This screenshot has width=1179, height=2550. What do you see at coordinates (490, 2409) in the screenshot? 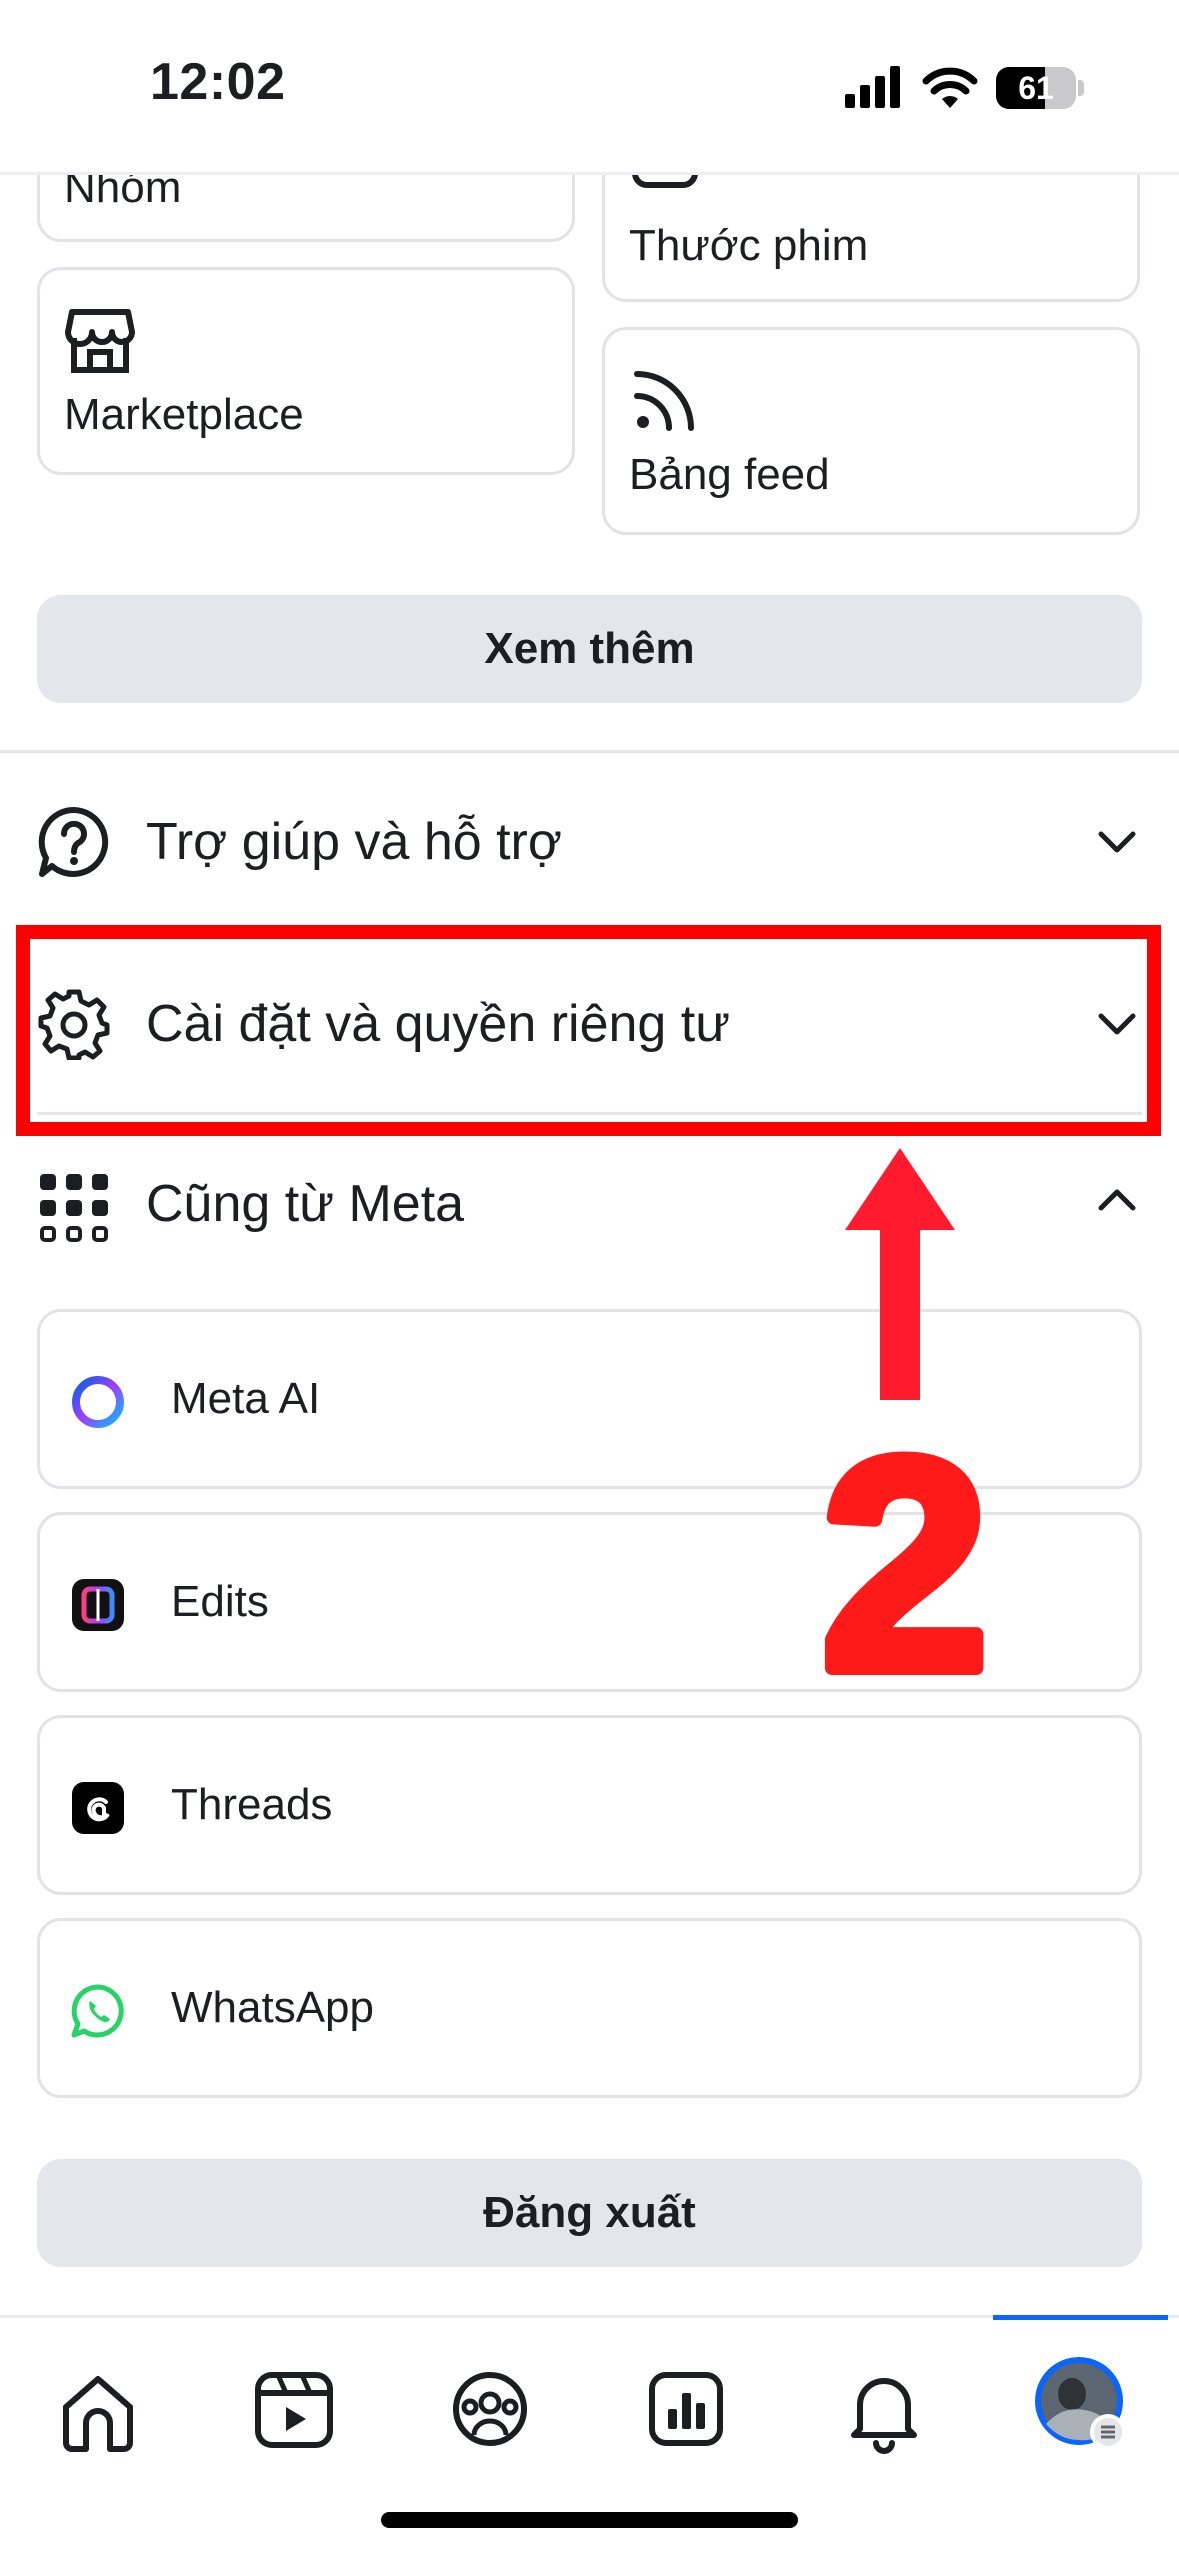
I see `groups-icon` at bounding box center [490, 2409].